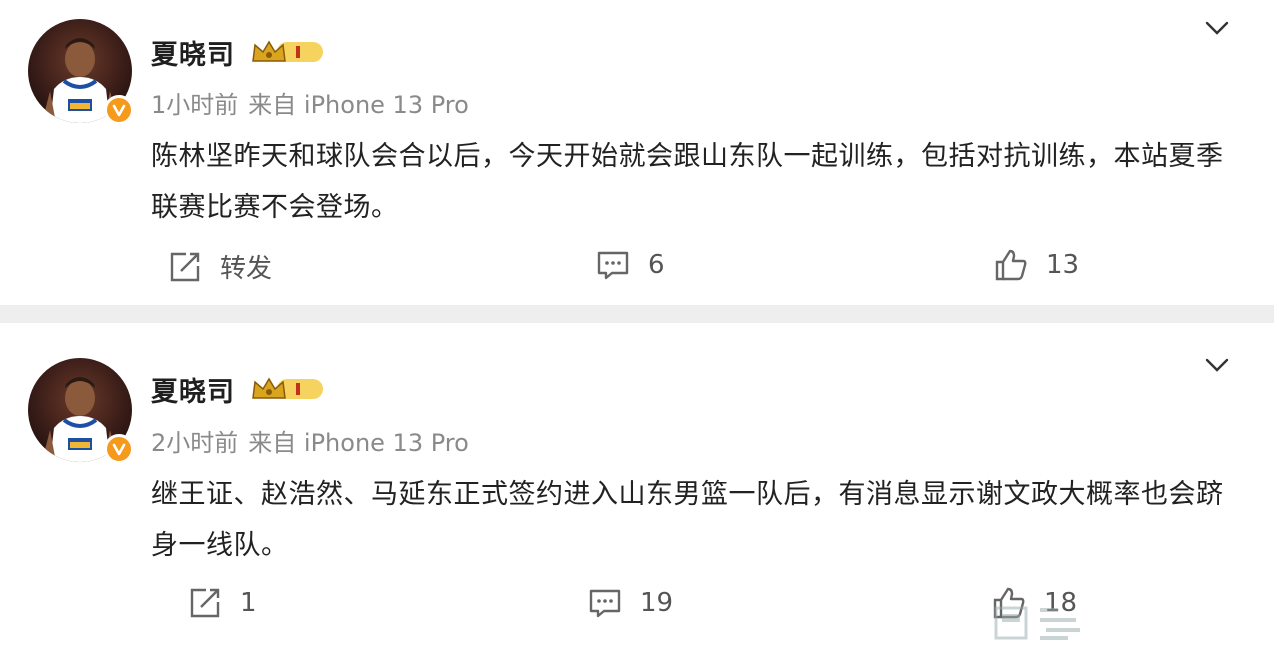  I want to click on post-time: 2小时前, so click(194, 443).